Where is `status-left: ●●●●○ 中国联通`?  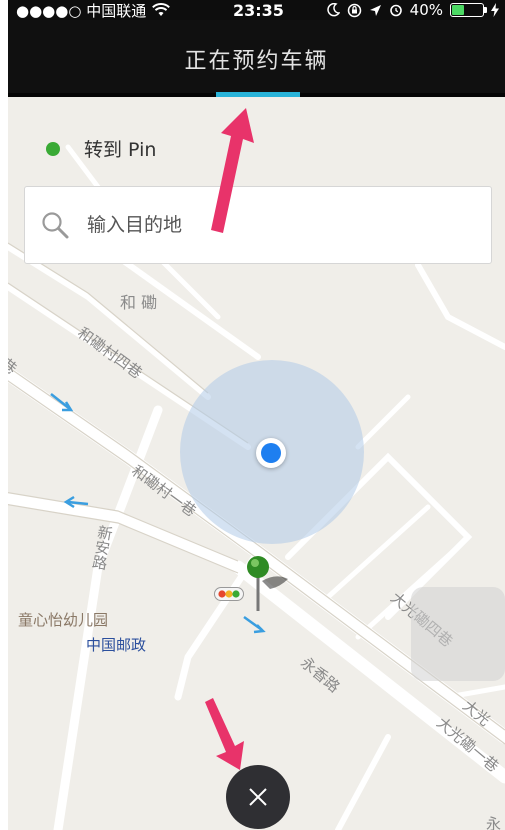 status-left: ●●●●○ 中国联通 is located at coordinates (93, 10).